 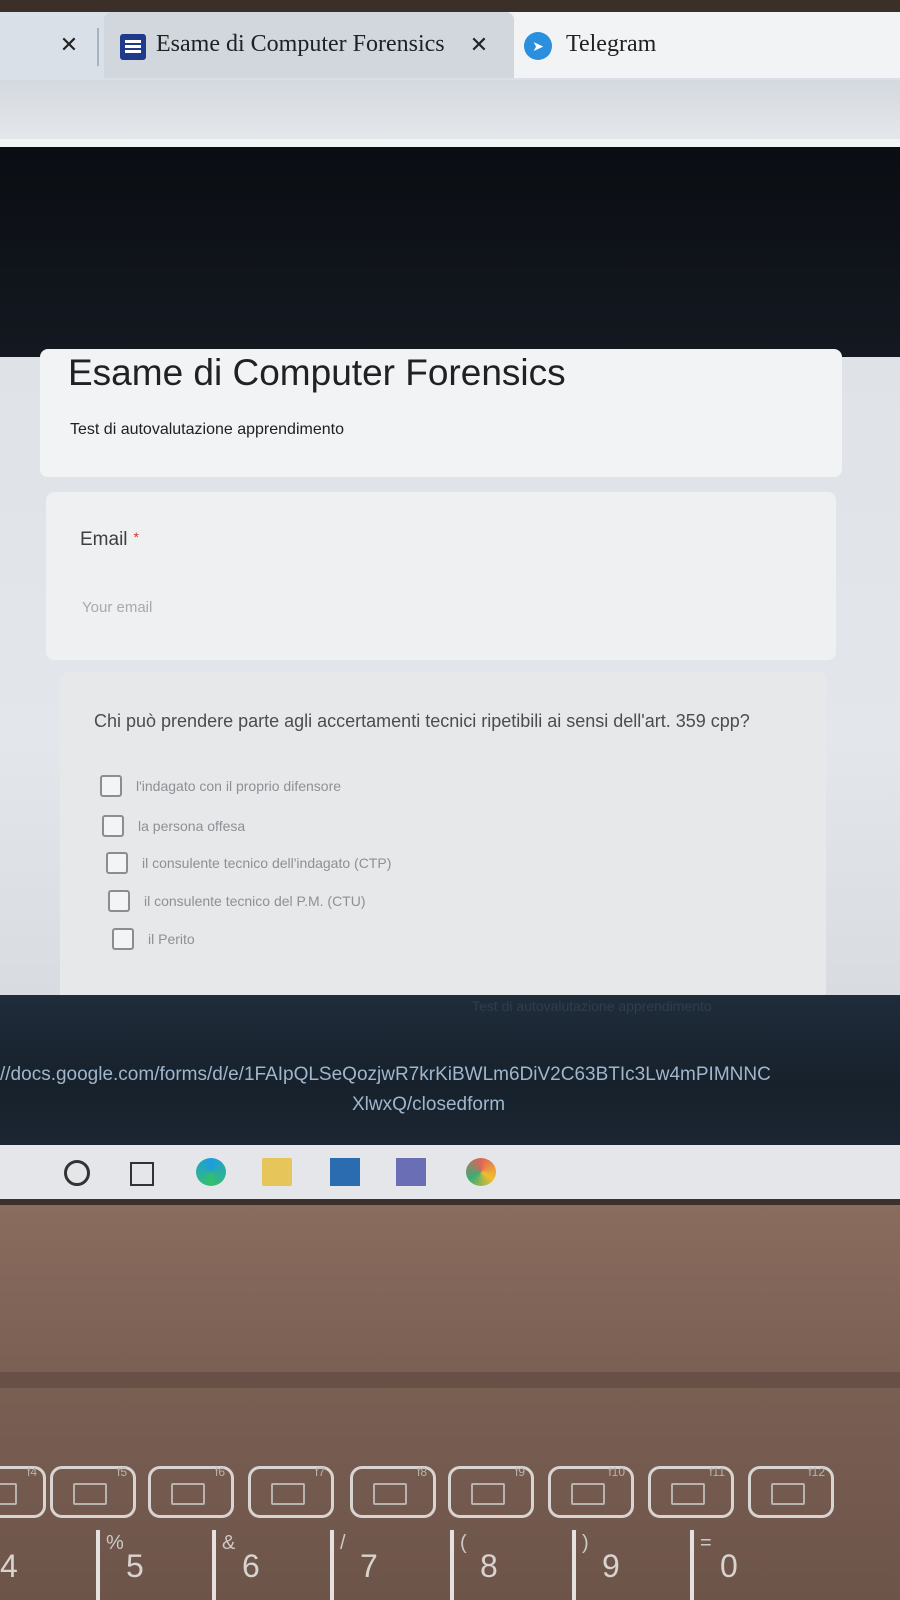 What do you see at coordinates (345, 1172) in the screenshot?
I see `mail-icon` at bounding box center [345, 1172].